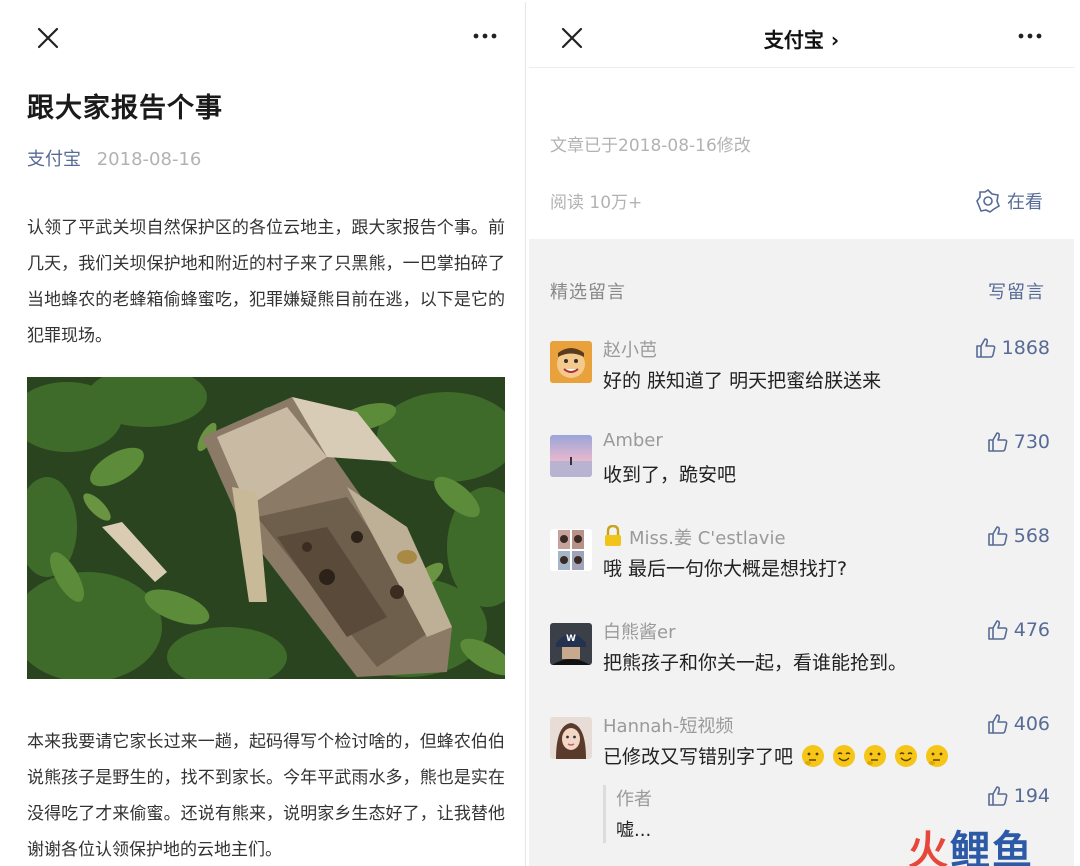 Image resolution: width=1080 pixels, height=866 pixels. Describe the element at coordinates (1031, 630) in the screenshot. I see `like-count: 476` at that location.